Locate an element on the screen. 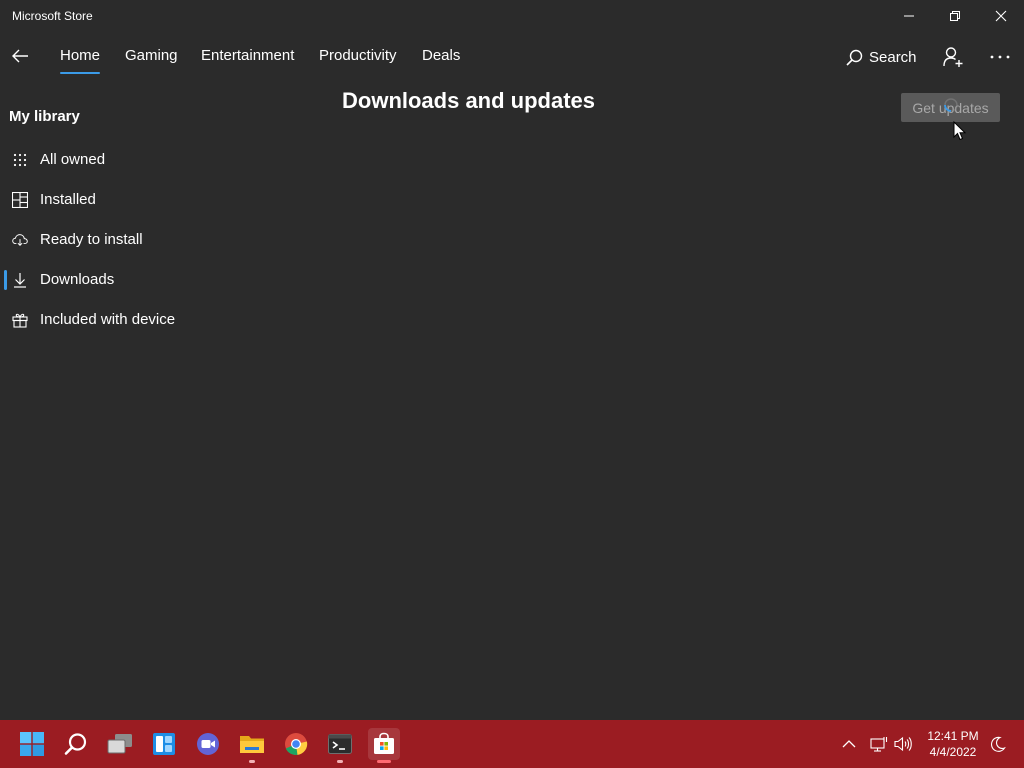 Image resolution: width=1024 pixels, height=768 pixels. restore-icon is located at coordinates (955, 16).